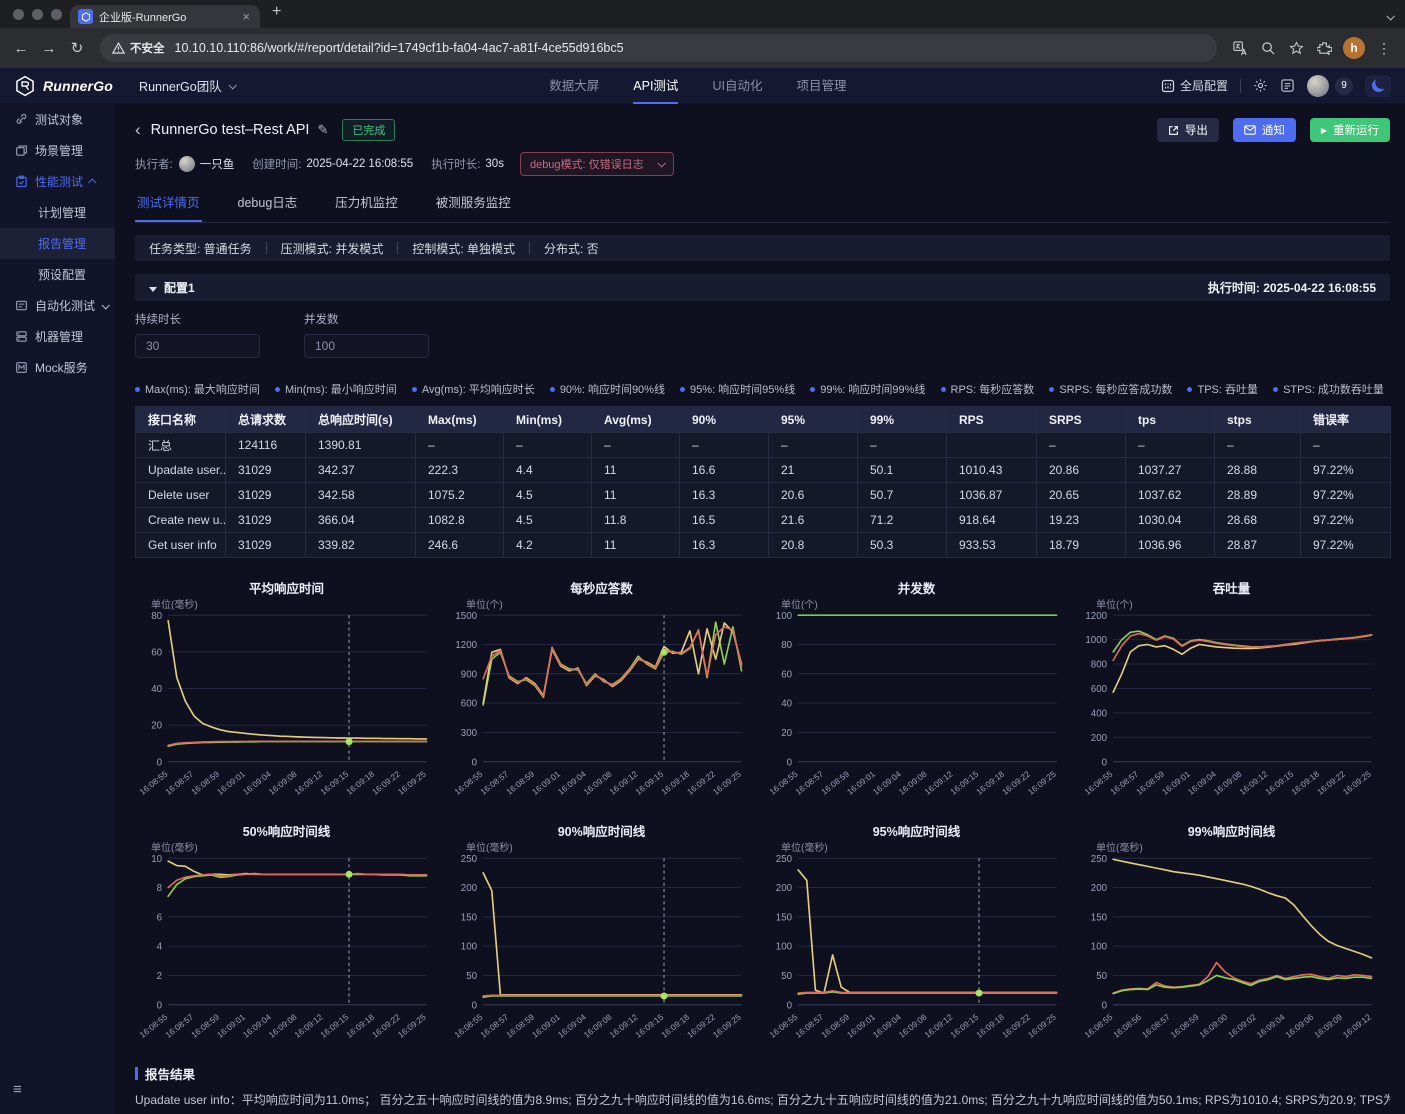  I want to click on global-config-button: 全局配置, so click(1194, 85).